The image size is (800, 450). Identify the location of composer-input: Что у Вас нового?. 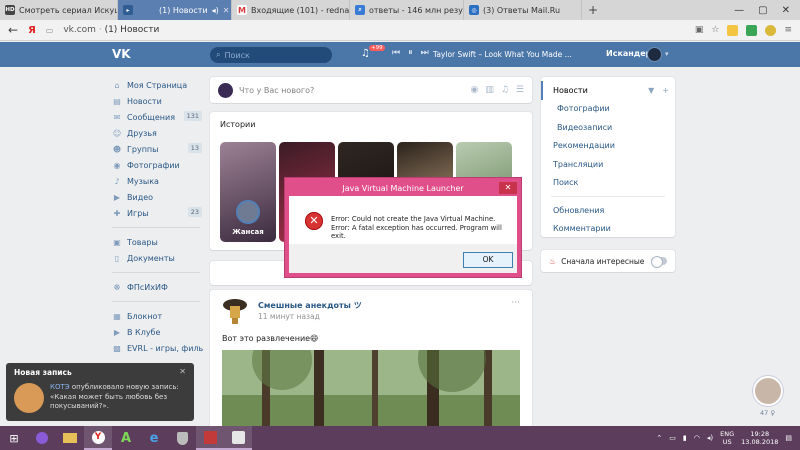
(351, 90).